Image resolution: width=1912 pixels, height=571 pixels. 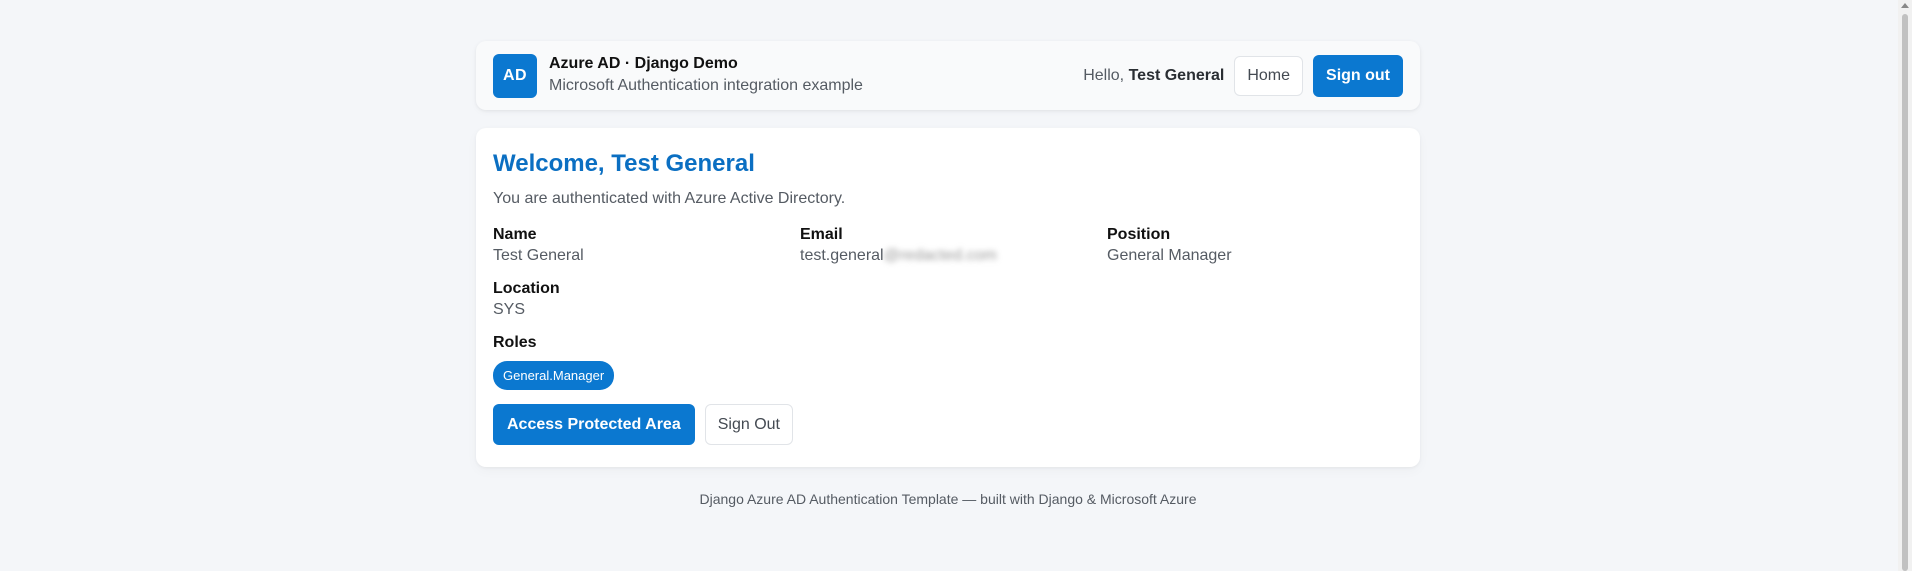 I want to click on role-badge: General.Manager, so click(x=554, y=375).